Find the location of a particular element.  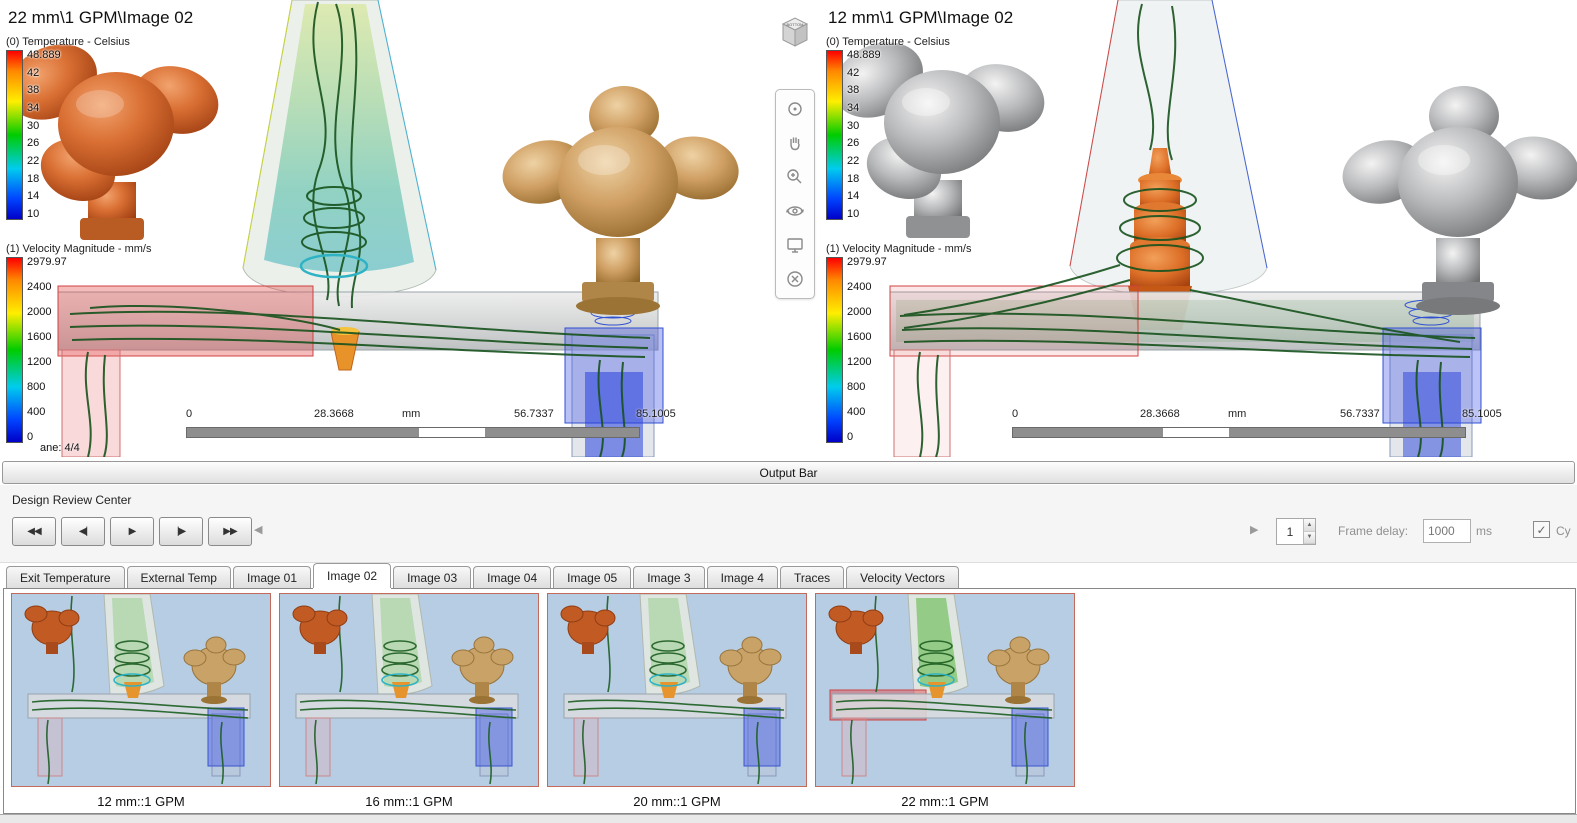

spinner-up-icon: ▲ is located at coordinates (1309, 525).